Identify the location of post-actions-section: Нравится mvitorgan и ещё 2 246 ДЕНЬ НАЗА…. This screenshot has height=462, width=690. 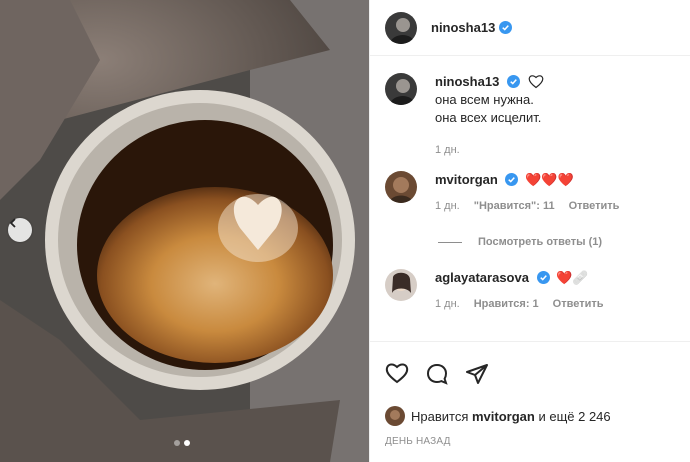
(530, 401).